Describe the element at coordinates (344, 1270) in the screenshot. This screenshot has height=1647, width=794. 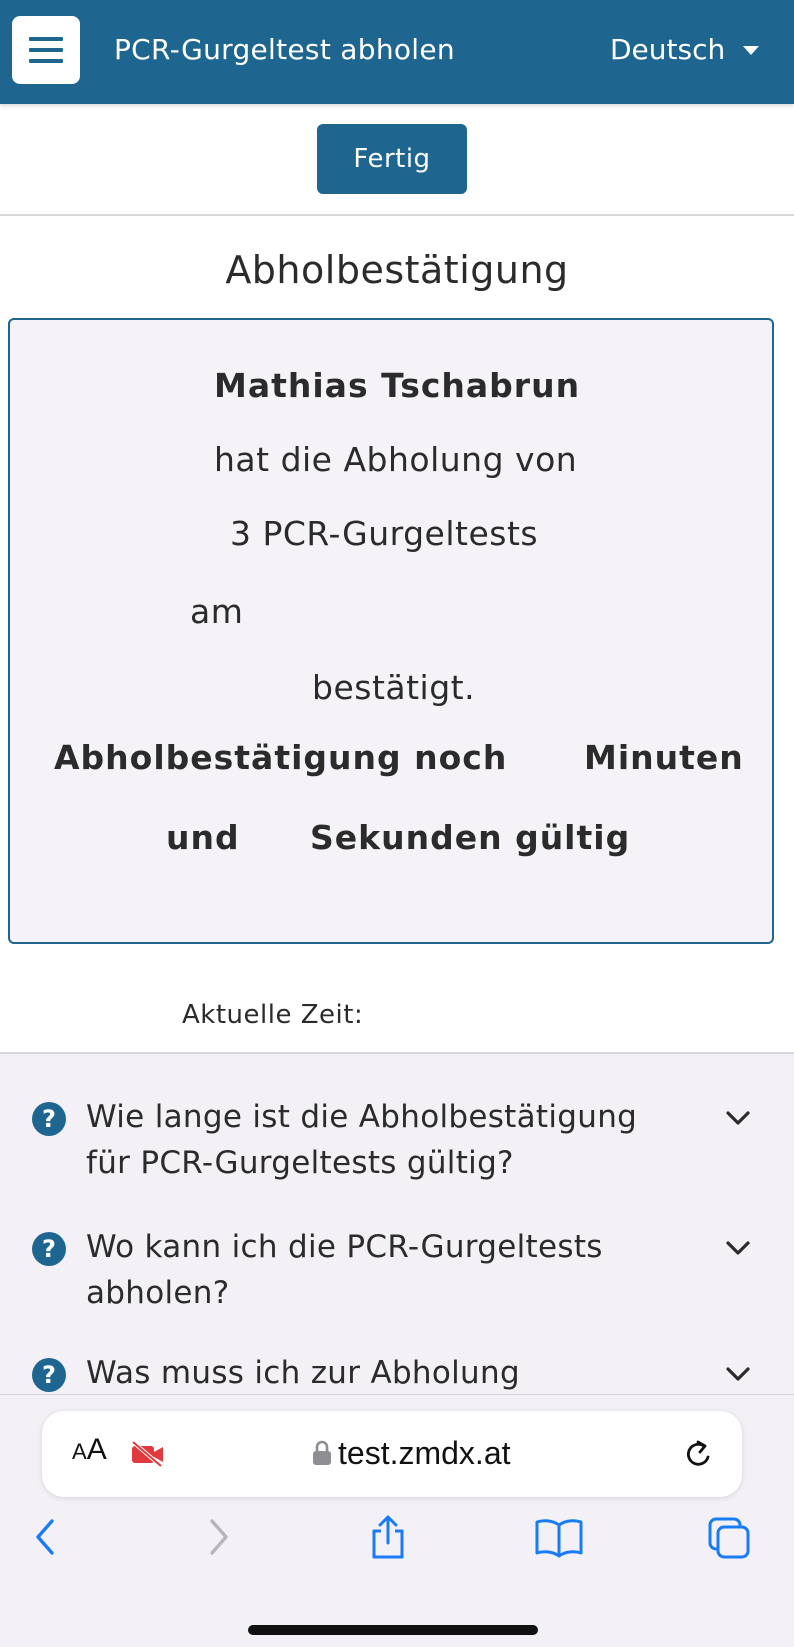
I see `faq-question: Wo kann ich die PCR-Gurgeltests abholen?` at that location.